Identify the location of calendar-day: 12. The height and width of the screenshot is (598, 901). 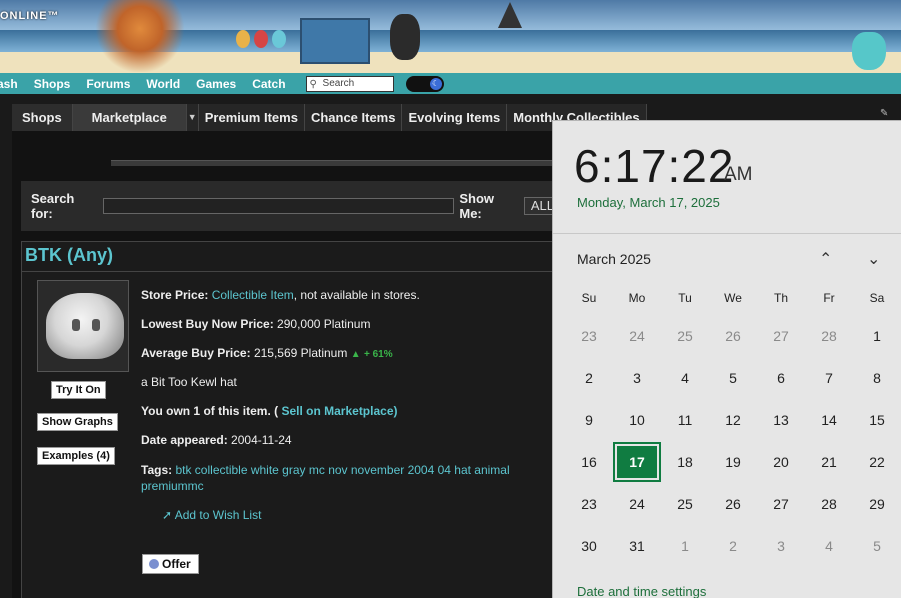
(733, 420).